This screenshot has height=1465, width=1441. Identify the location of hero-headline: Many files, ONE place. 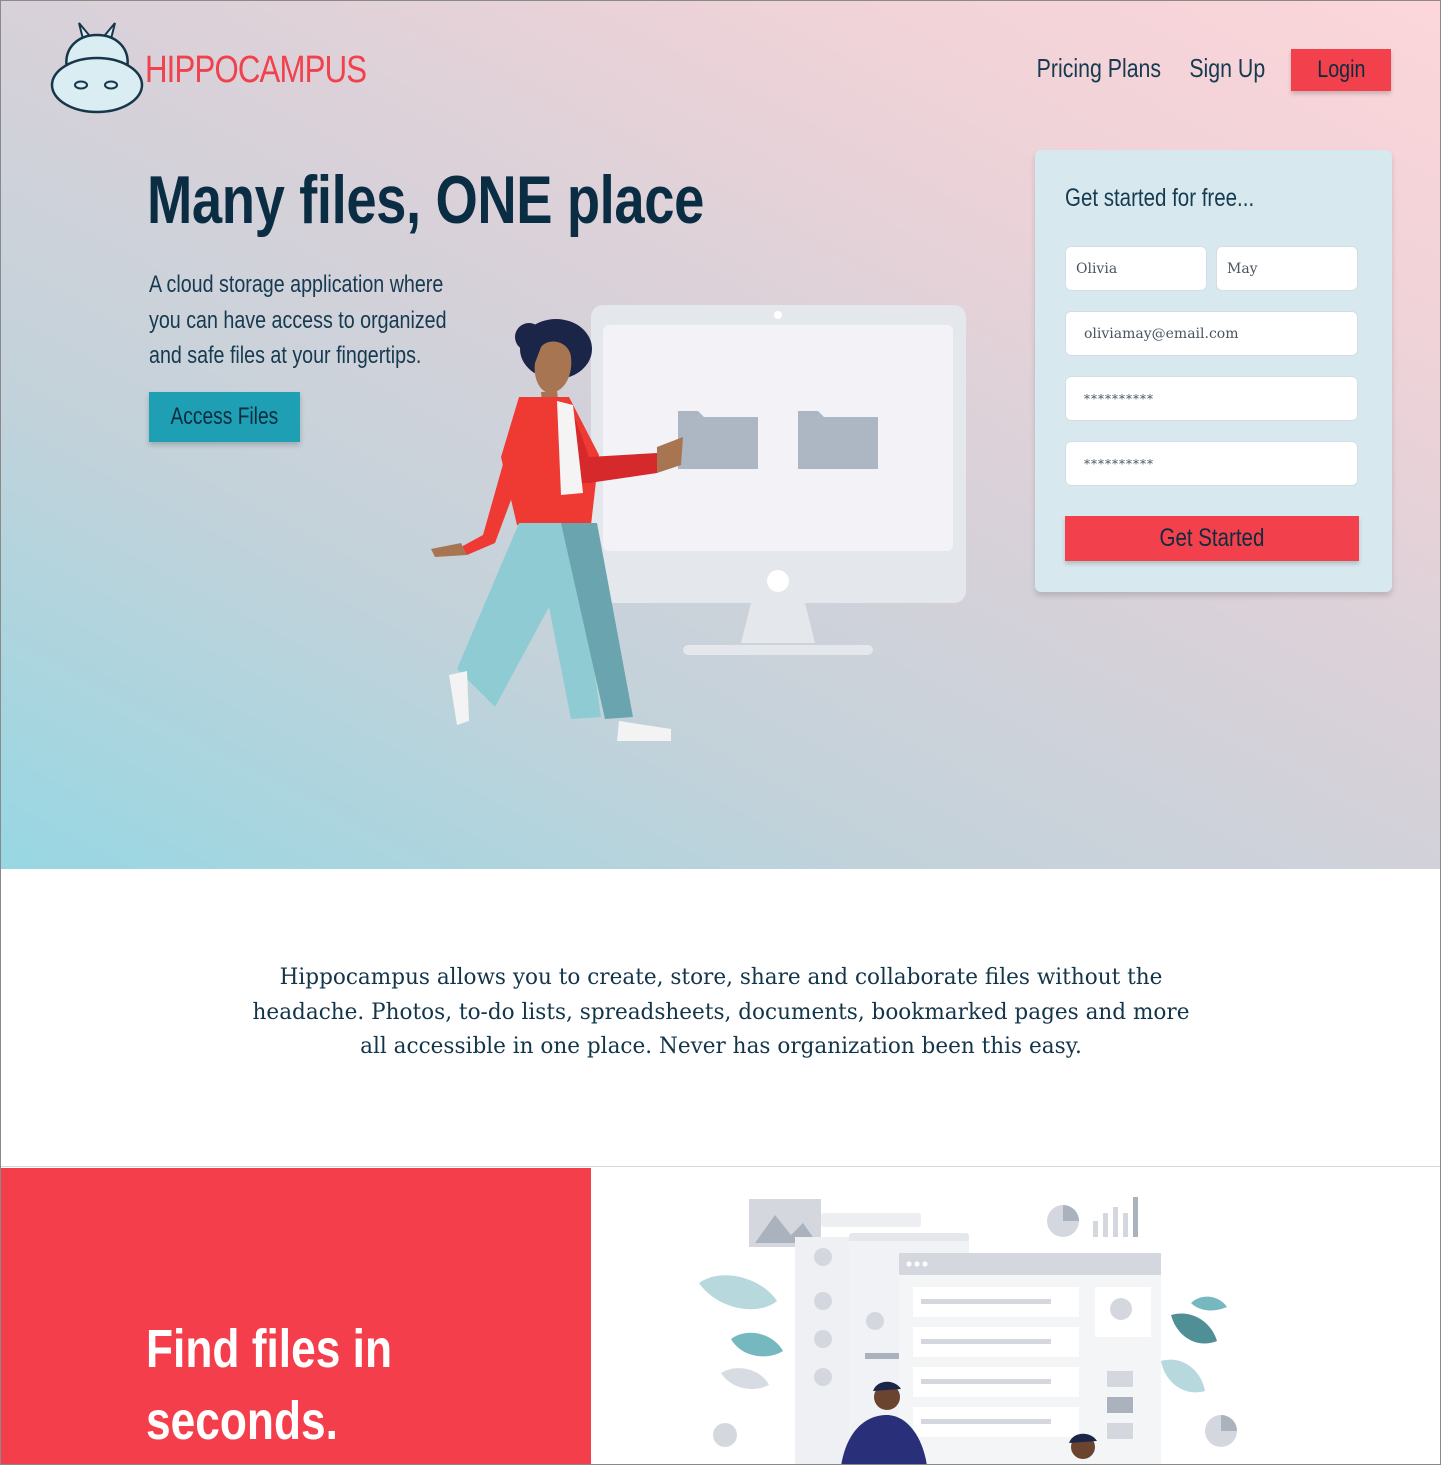
(425, 200).